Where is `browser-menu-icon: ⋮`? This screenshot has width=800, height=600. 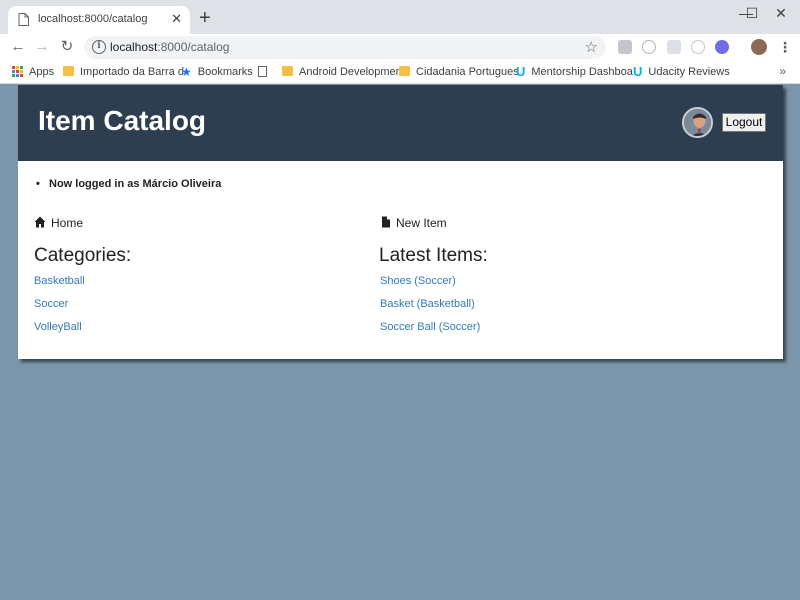
browser-menu-icon: ⋮ is located at coordinates (785, 47).